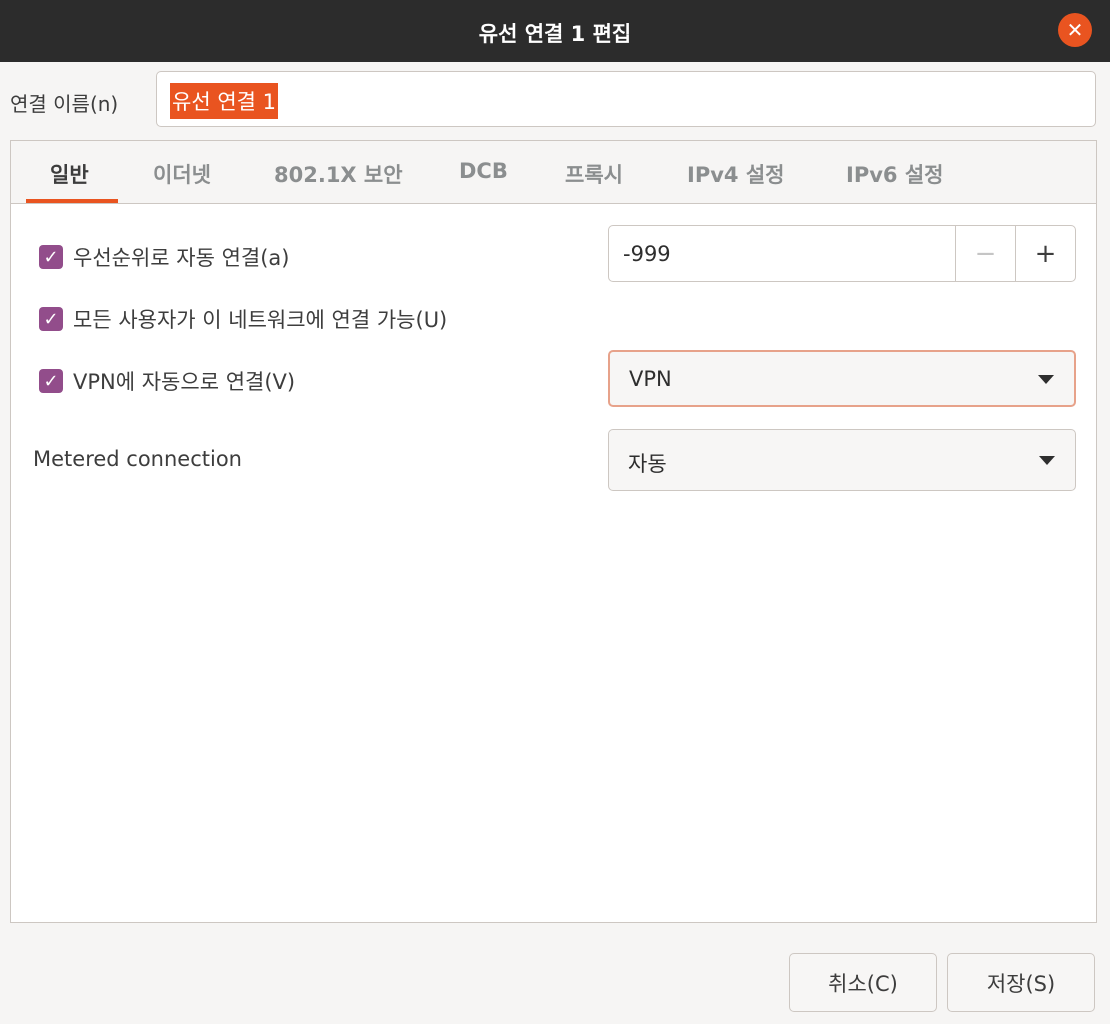  I want to click on connection-name-label: 연결 이름(n), so click(64, 104).